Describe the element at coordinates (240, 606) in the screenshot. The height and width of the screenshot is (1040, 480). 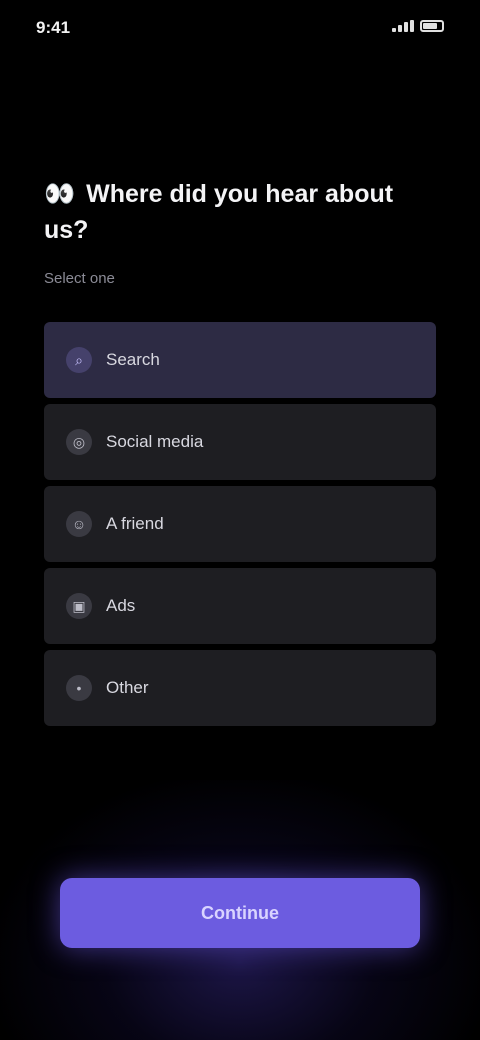
I see `option-ads: ▣ Ads` at that location.